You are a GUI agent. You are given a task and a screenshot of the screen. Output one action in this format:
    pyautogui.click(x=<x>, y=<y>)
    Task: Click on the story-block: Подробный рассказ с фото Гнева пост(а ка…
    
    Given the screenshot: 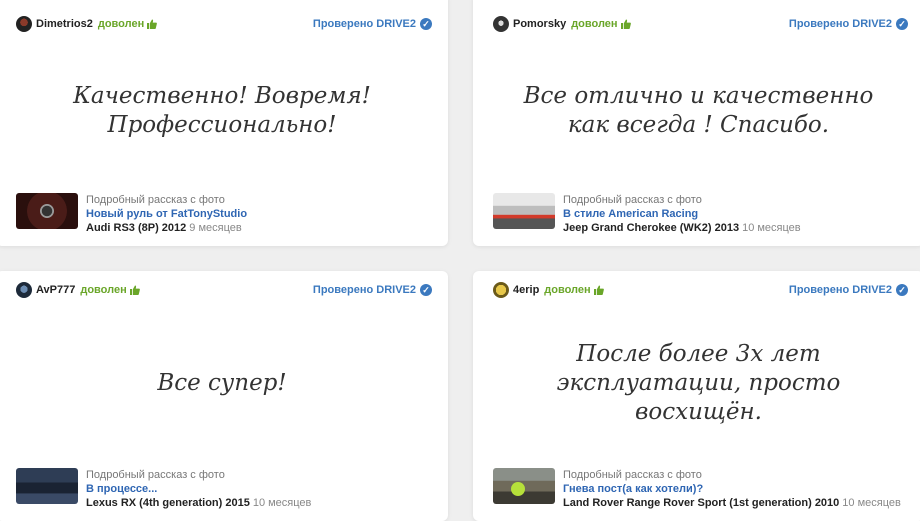 What is the action you would take?
    pyautogui.click(x=697, y=488)
    